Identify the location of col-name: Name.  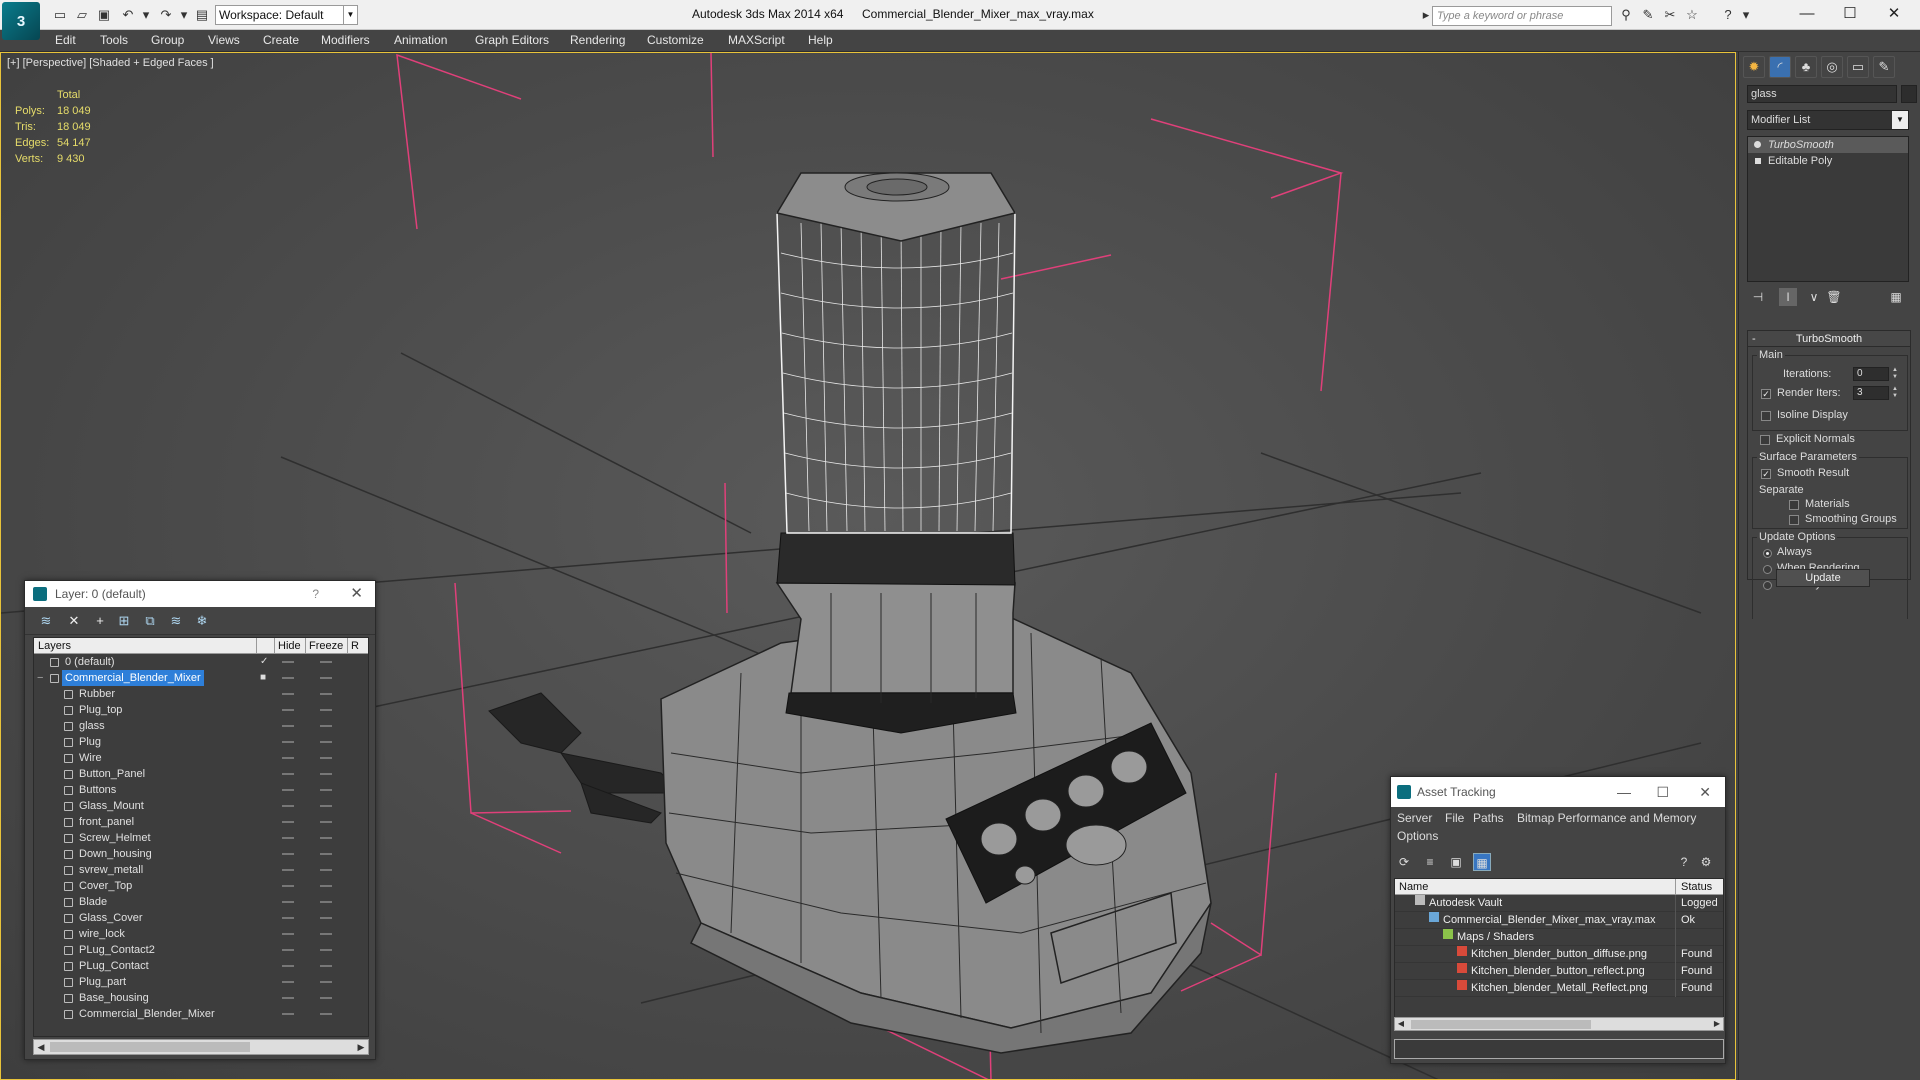
(1413, 887).